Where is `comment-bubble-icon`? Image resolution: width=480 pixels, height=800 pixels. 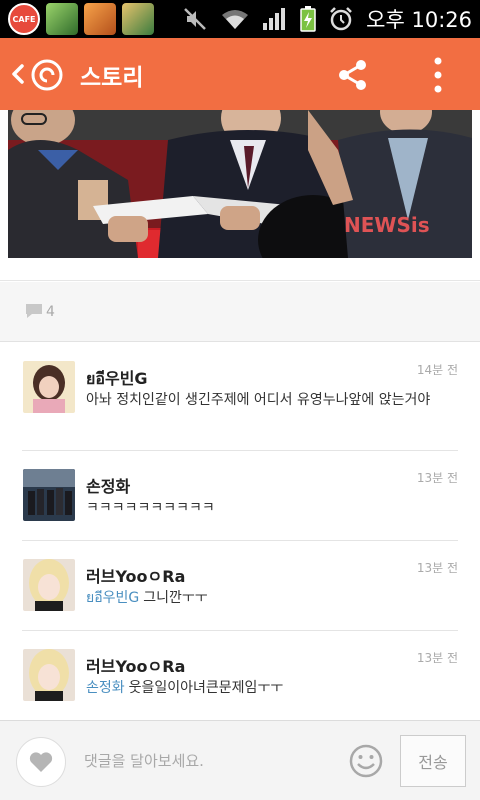
comment-bubble-icon is located at coordinates (34, 311).